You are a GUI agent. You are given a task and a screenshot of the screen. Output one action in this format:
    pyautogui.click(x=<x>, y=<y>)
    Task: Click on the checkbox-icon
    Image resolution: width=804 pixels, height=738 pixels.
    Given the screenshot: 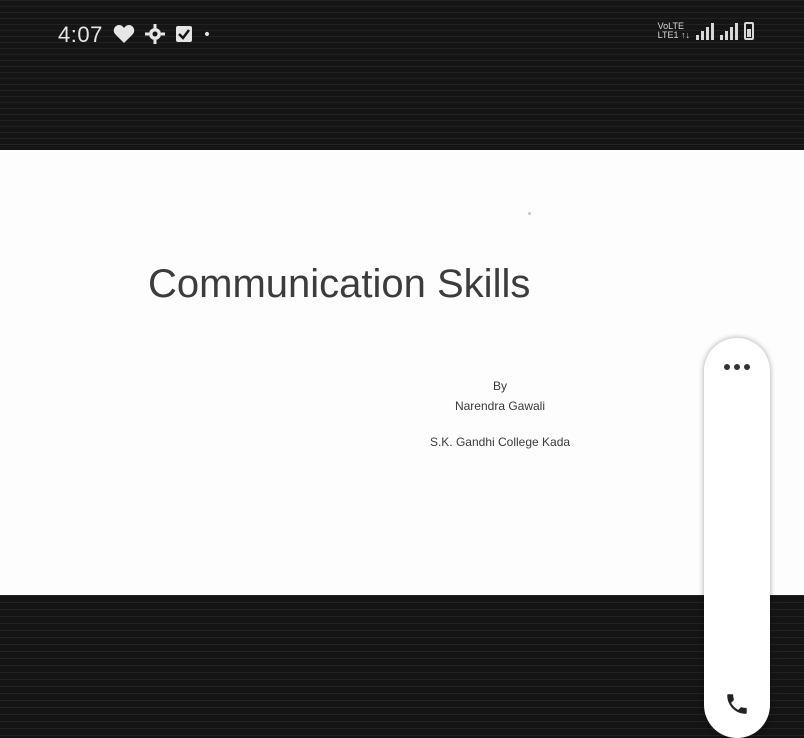 What is the action you would take?
    pyautogui.click(x=184, y=35)
    